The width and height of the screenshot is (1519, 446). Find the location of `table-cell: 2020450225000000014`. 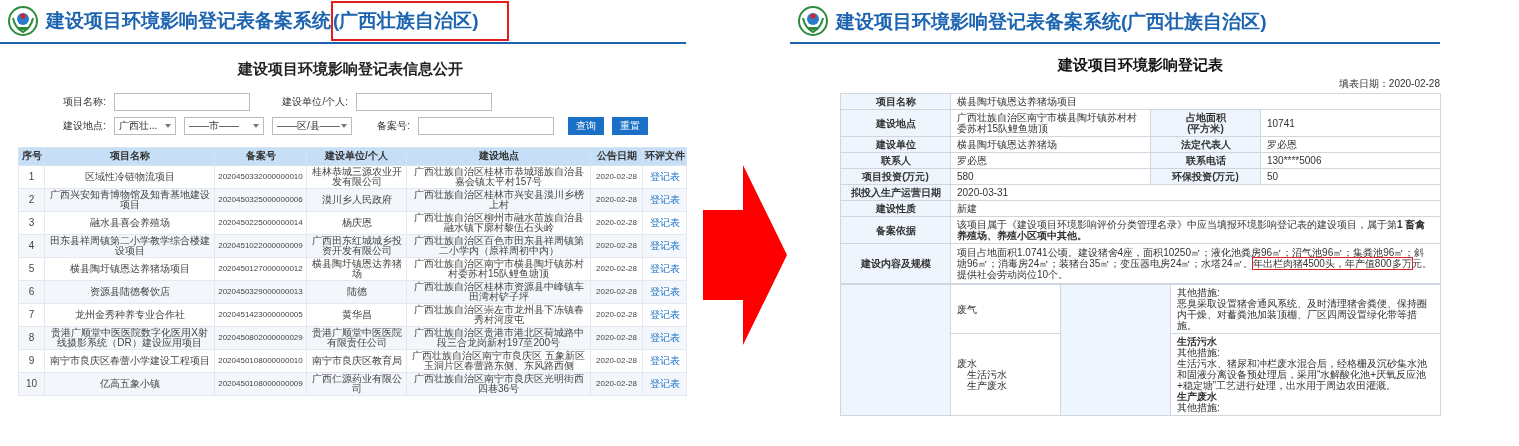

table-cell: 2020450225000000014 is located at coordinates (260, 222).